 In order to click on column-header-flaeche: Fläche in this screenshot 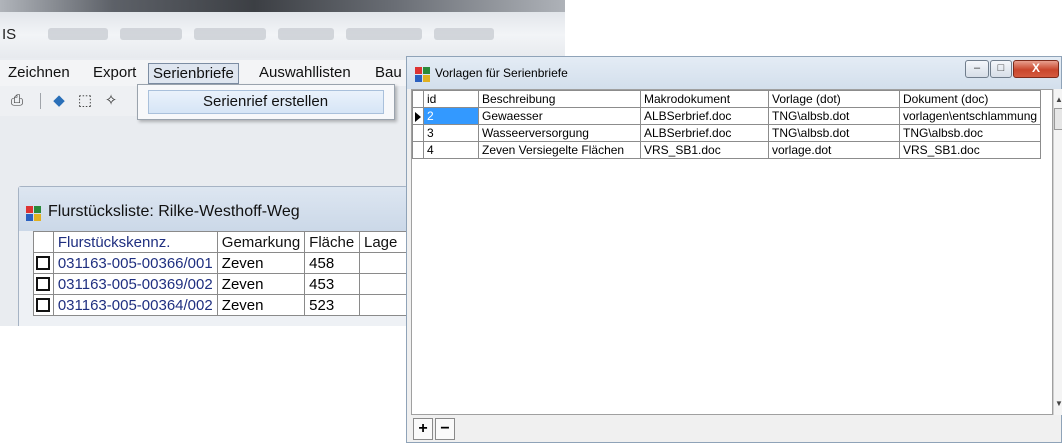, I will do `click(332, 242)`.